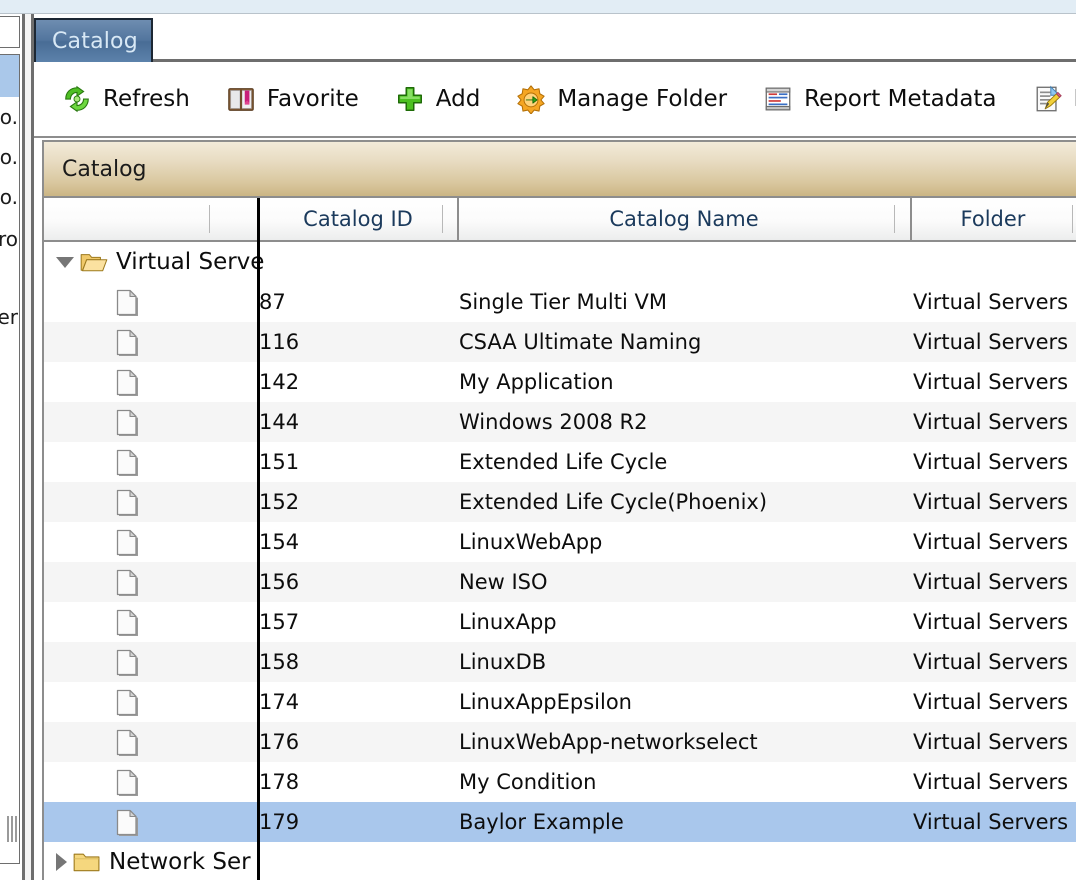 The image size is (1076, 880). What do you see at coordinates (560, 622) in the screenshot?
I see `table-row: 157 LinuxApp Virtual Servers` at bounding box center [560, 622].